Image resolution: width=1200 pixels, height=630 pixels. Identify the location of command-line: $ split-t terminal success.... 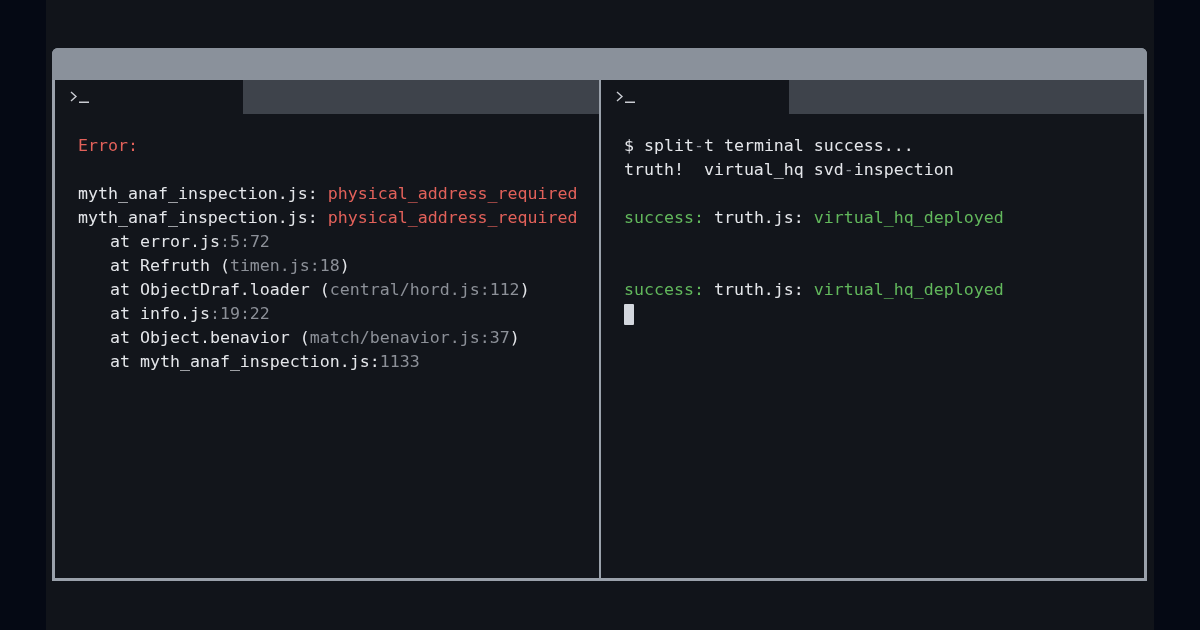
(769, 146).